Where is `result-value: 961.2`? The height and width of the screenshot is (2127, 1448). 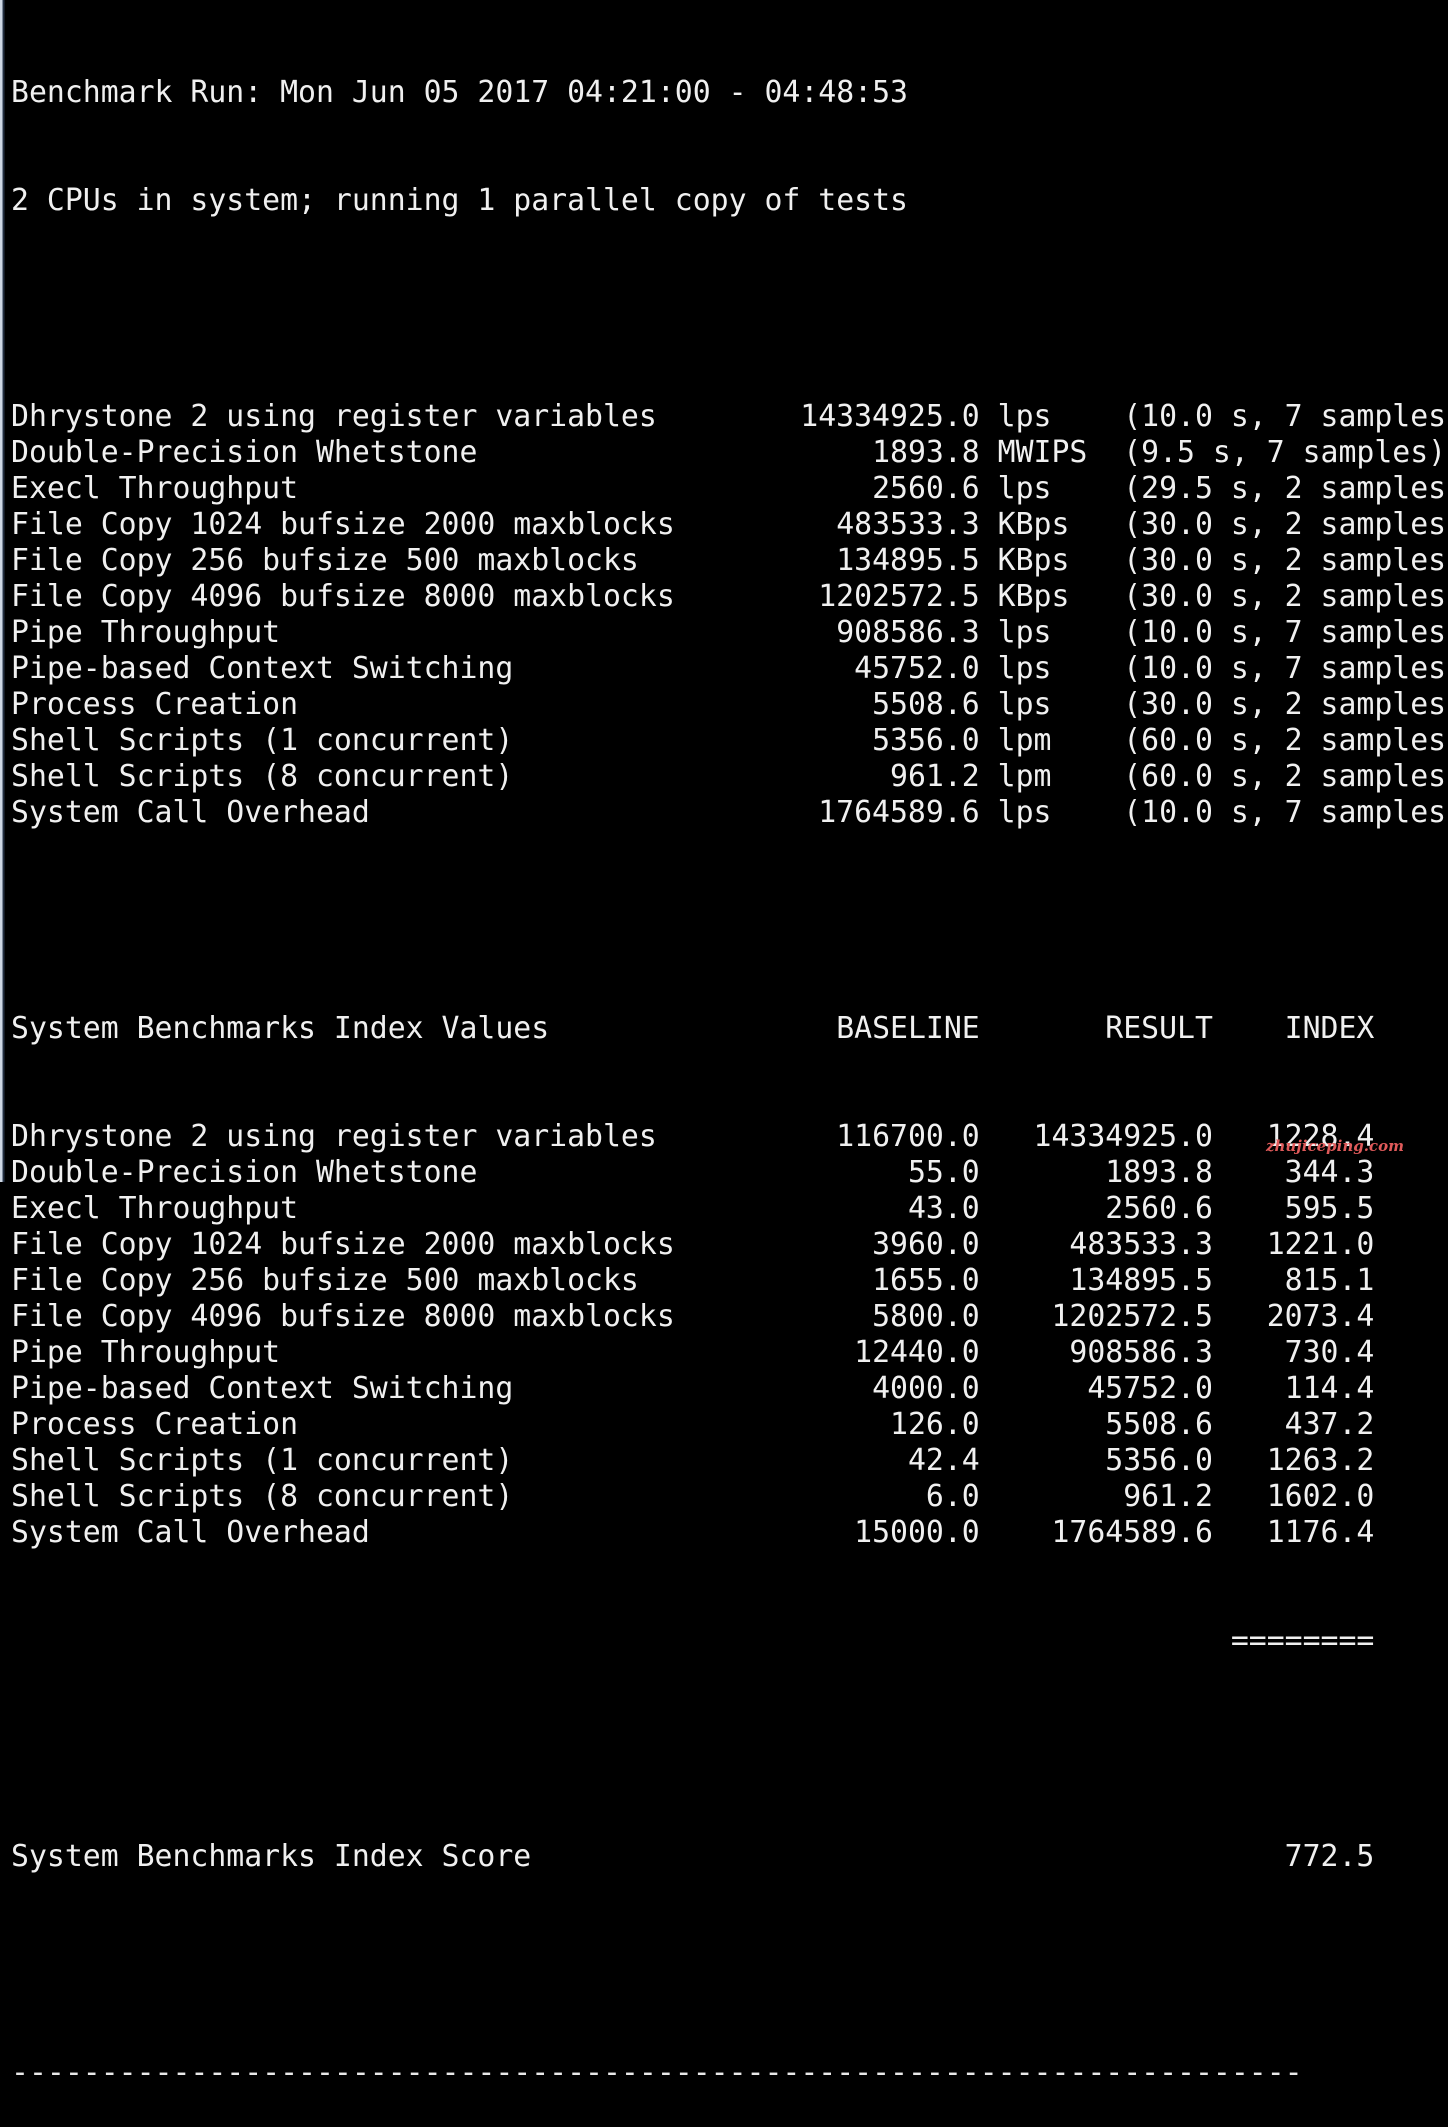
result-value: 961.2 is located at coordinates (935, 776).